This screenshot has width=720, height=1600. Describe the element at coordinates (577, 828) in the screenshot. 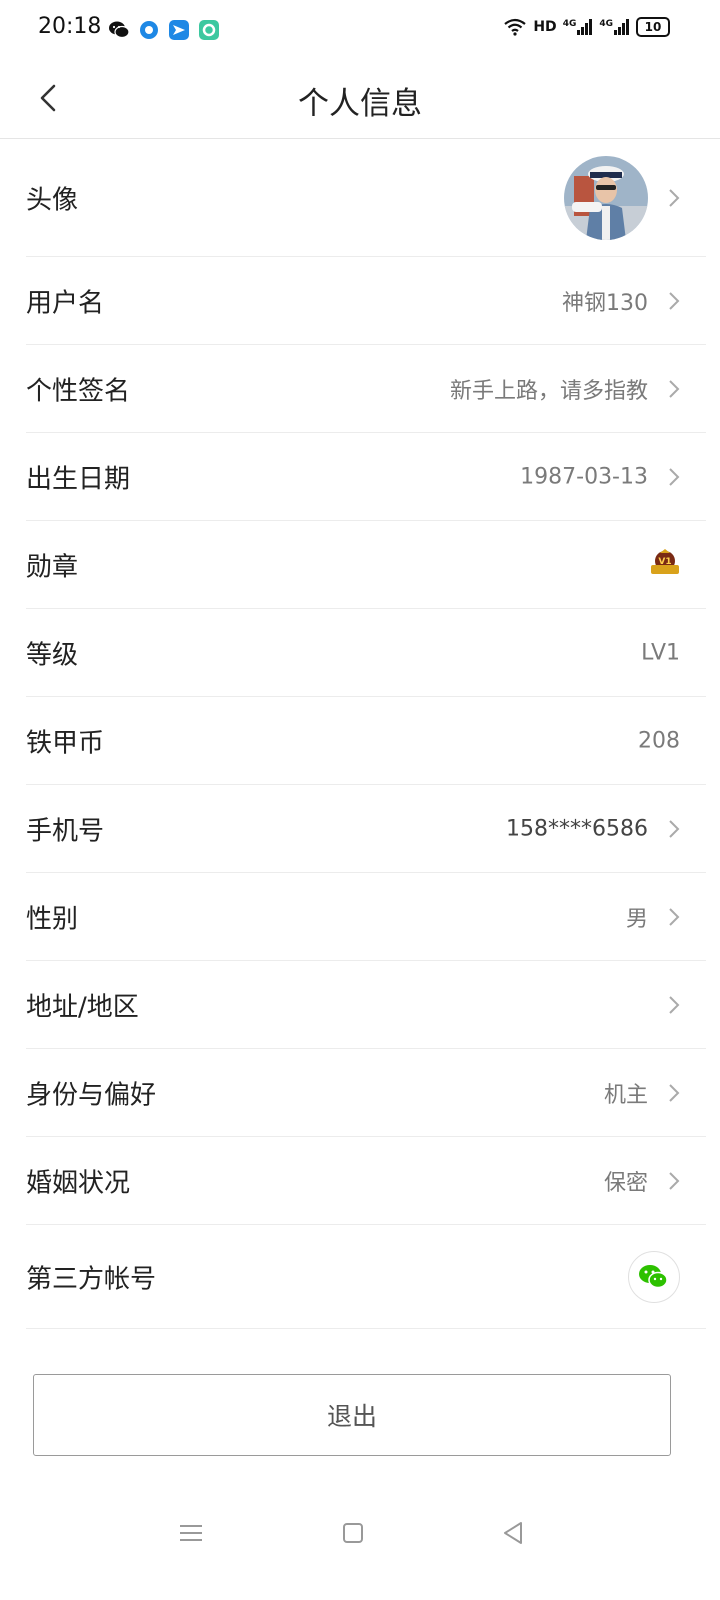

I see `phone-value: 158****6586` at that location.